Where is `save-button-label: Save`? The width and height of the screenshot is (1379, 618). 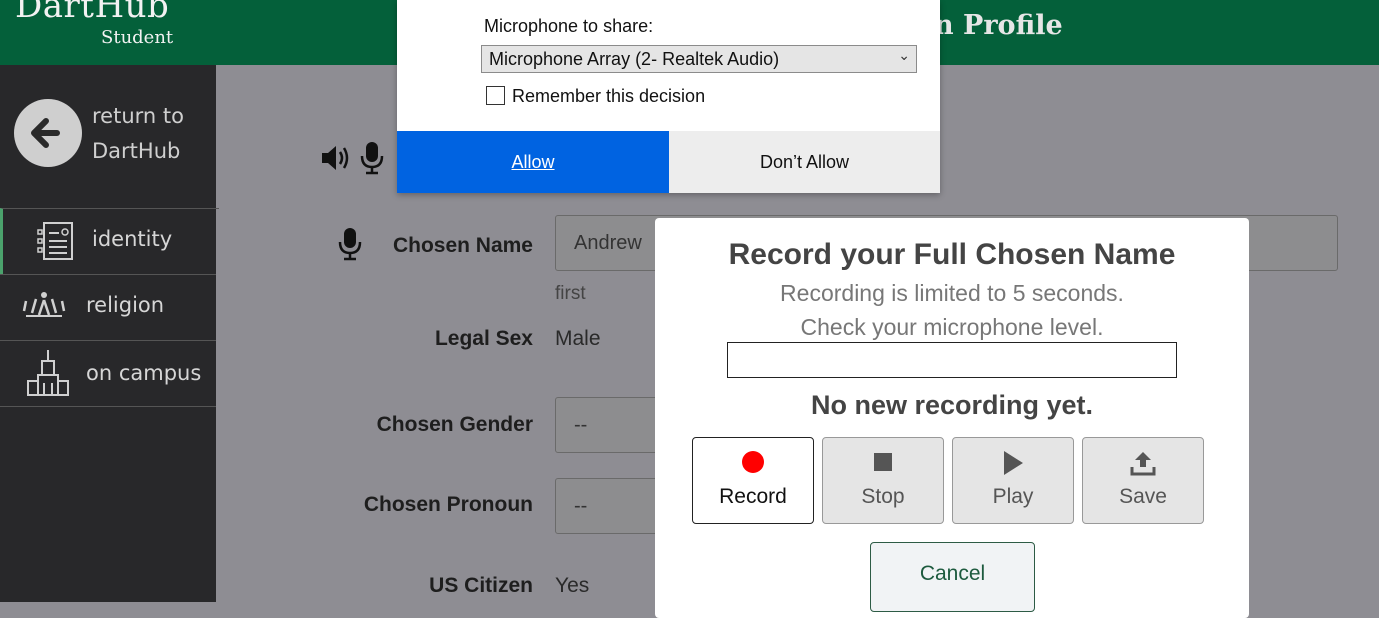
save-button-label: Save is located at coordinates (1143, 496).